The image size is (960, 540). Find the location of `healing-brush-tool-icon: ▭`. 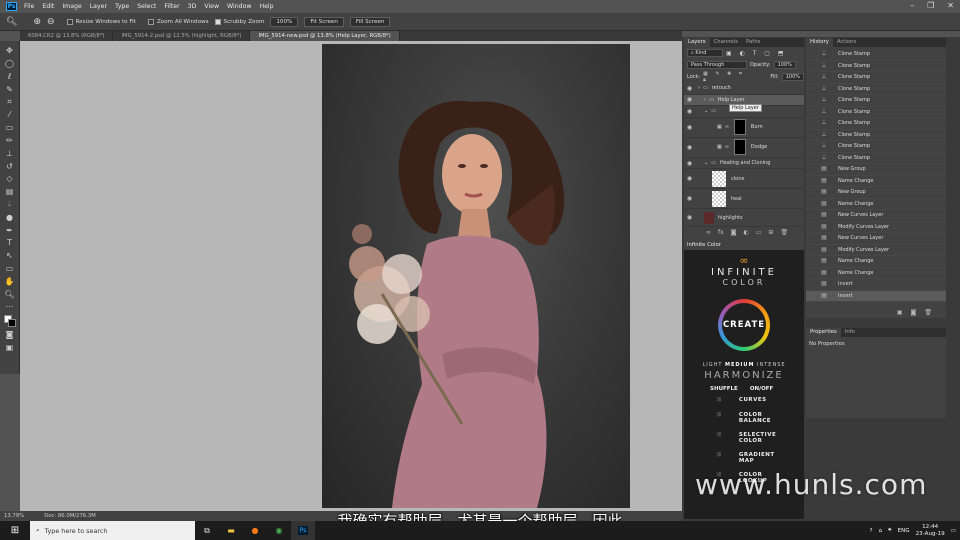

healing-brush-tool-icon: ▭ is located at coordinates (10, 128).